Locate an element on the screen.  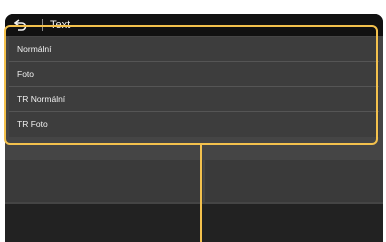
empty-panel-right is located at coordinates (294, 181).